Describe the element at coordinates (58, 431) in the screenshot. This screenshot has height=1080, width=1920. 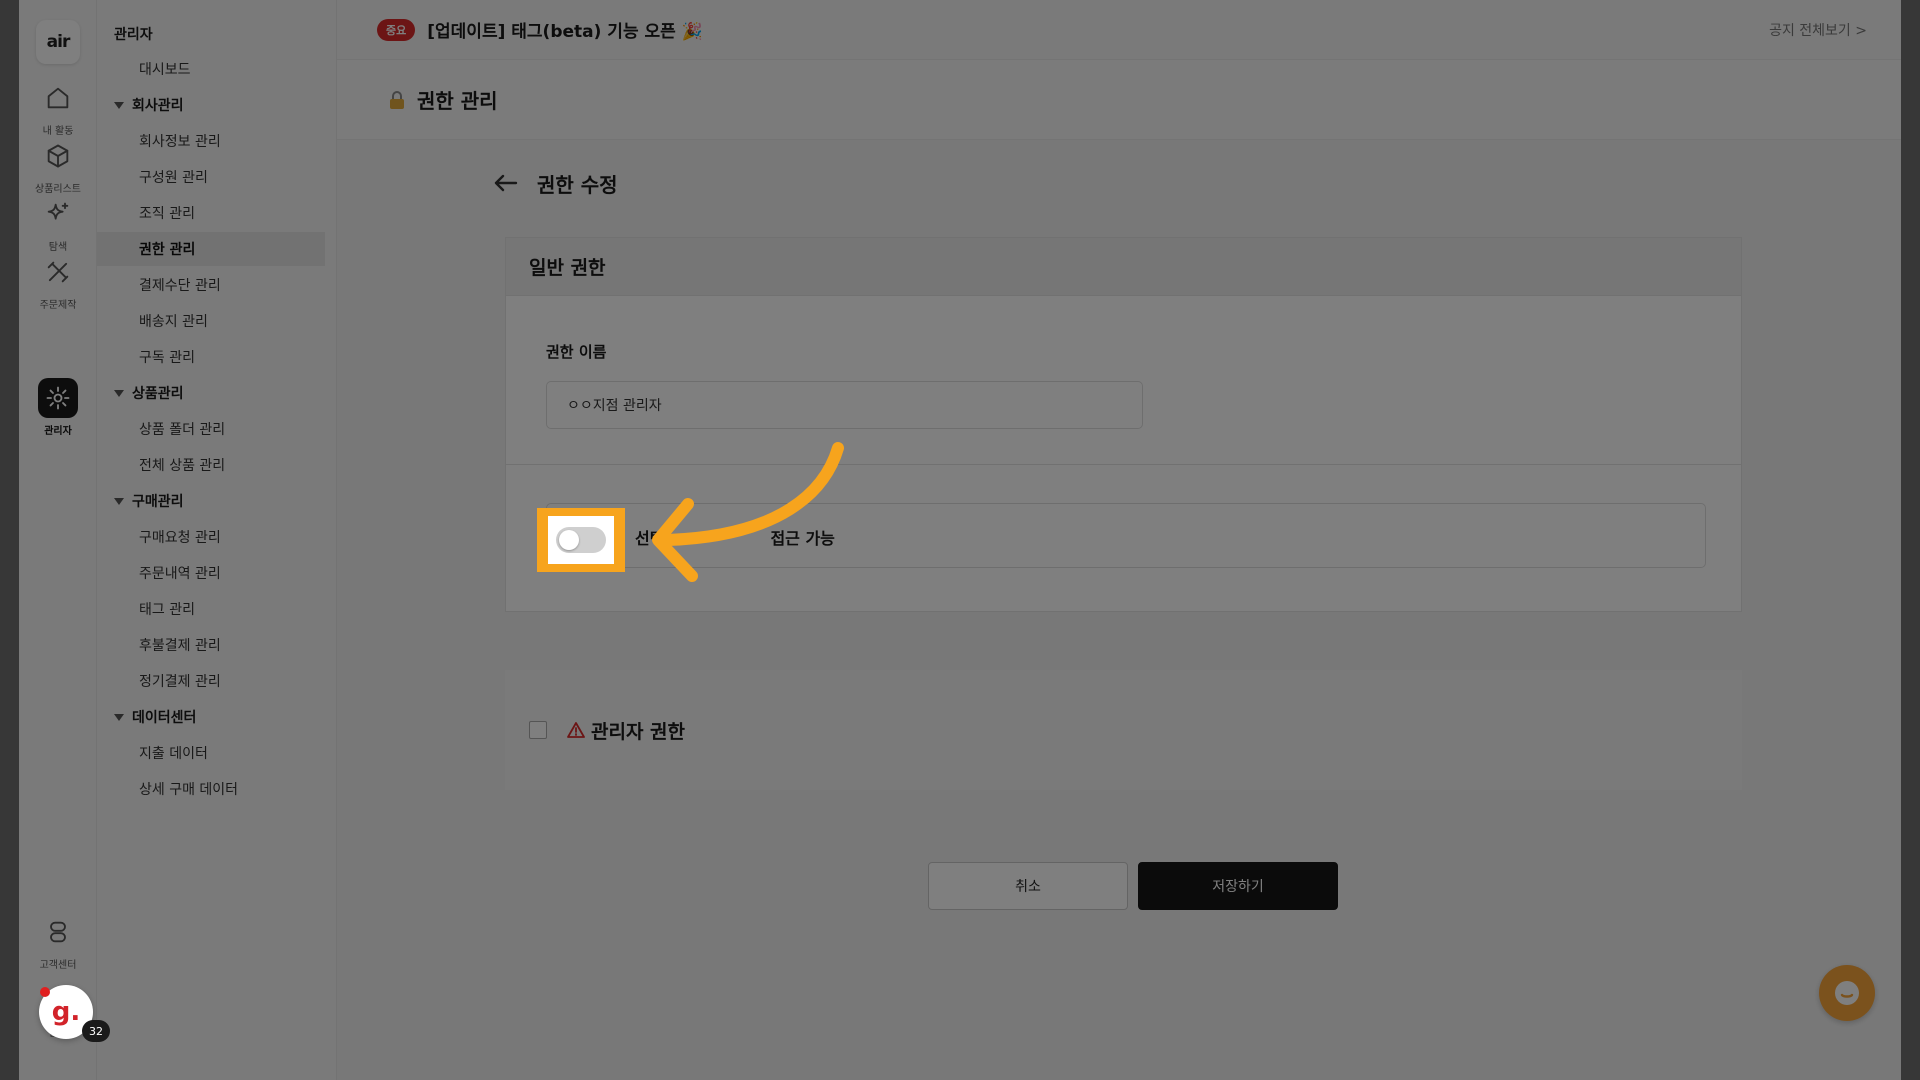
I see `rail-item-label: 관리자` at that location.